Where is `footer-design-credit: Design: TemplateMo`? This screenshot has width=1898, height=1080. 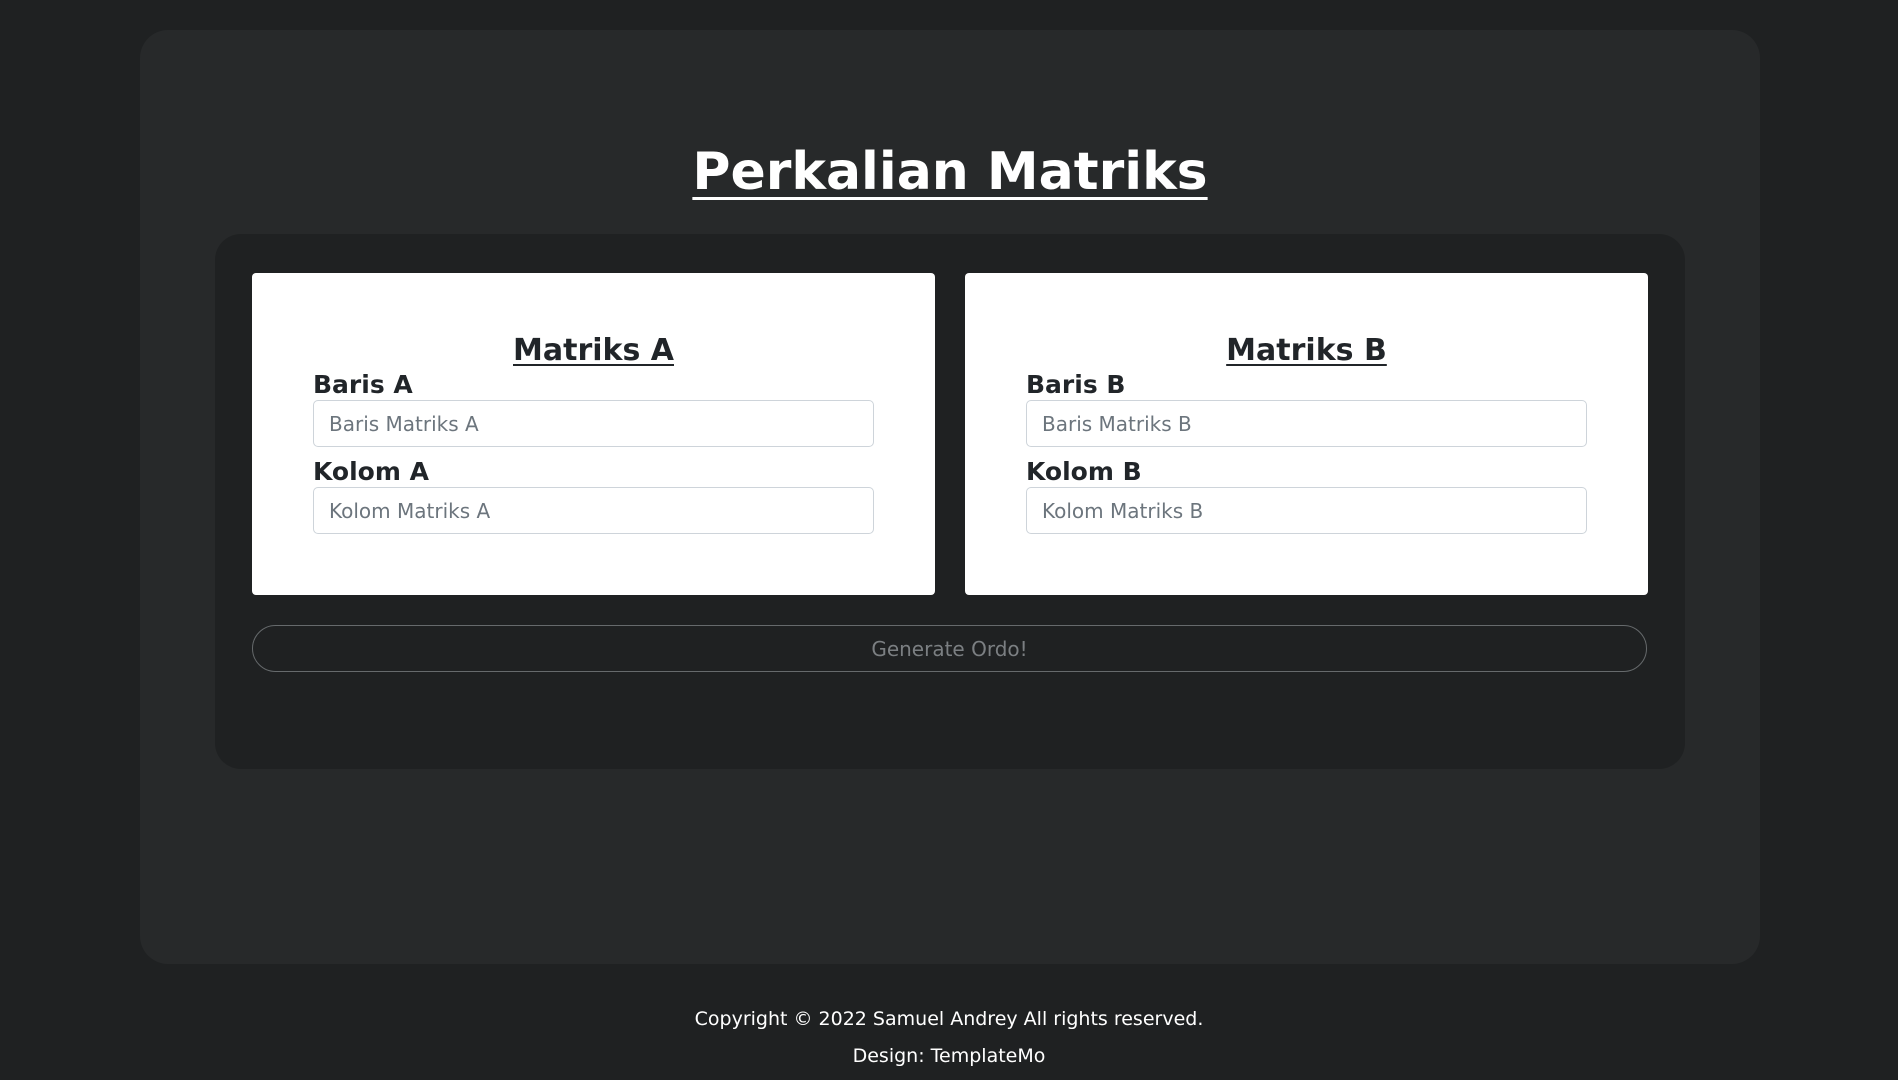 footer-design-credit: Design: TemplateMo is located at coordinates (949, 1056).